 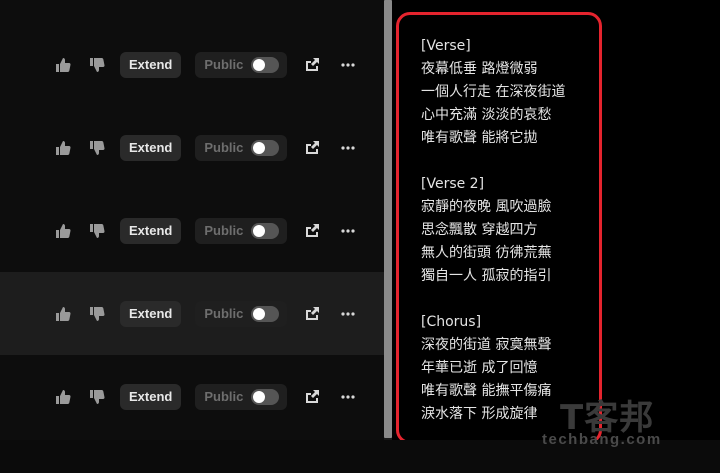 I want to click on lyric-line: 唯有歌聲 能將它拋, so click(x=479, y=138).